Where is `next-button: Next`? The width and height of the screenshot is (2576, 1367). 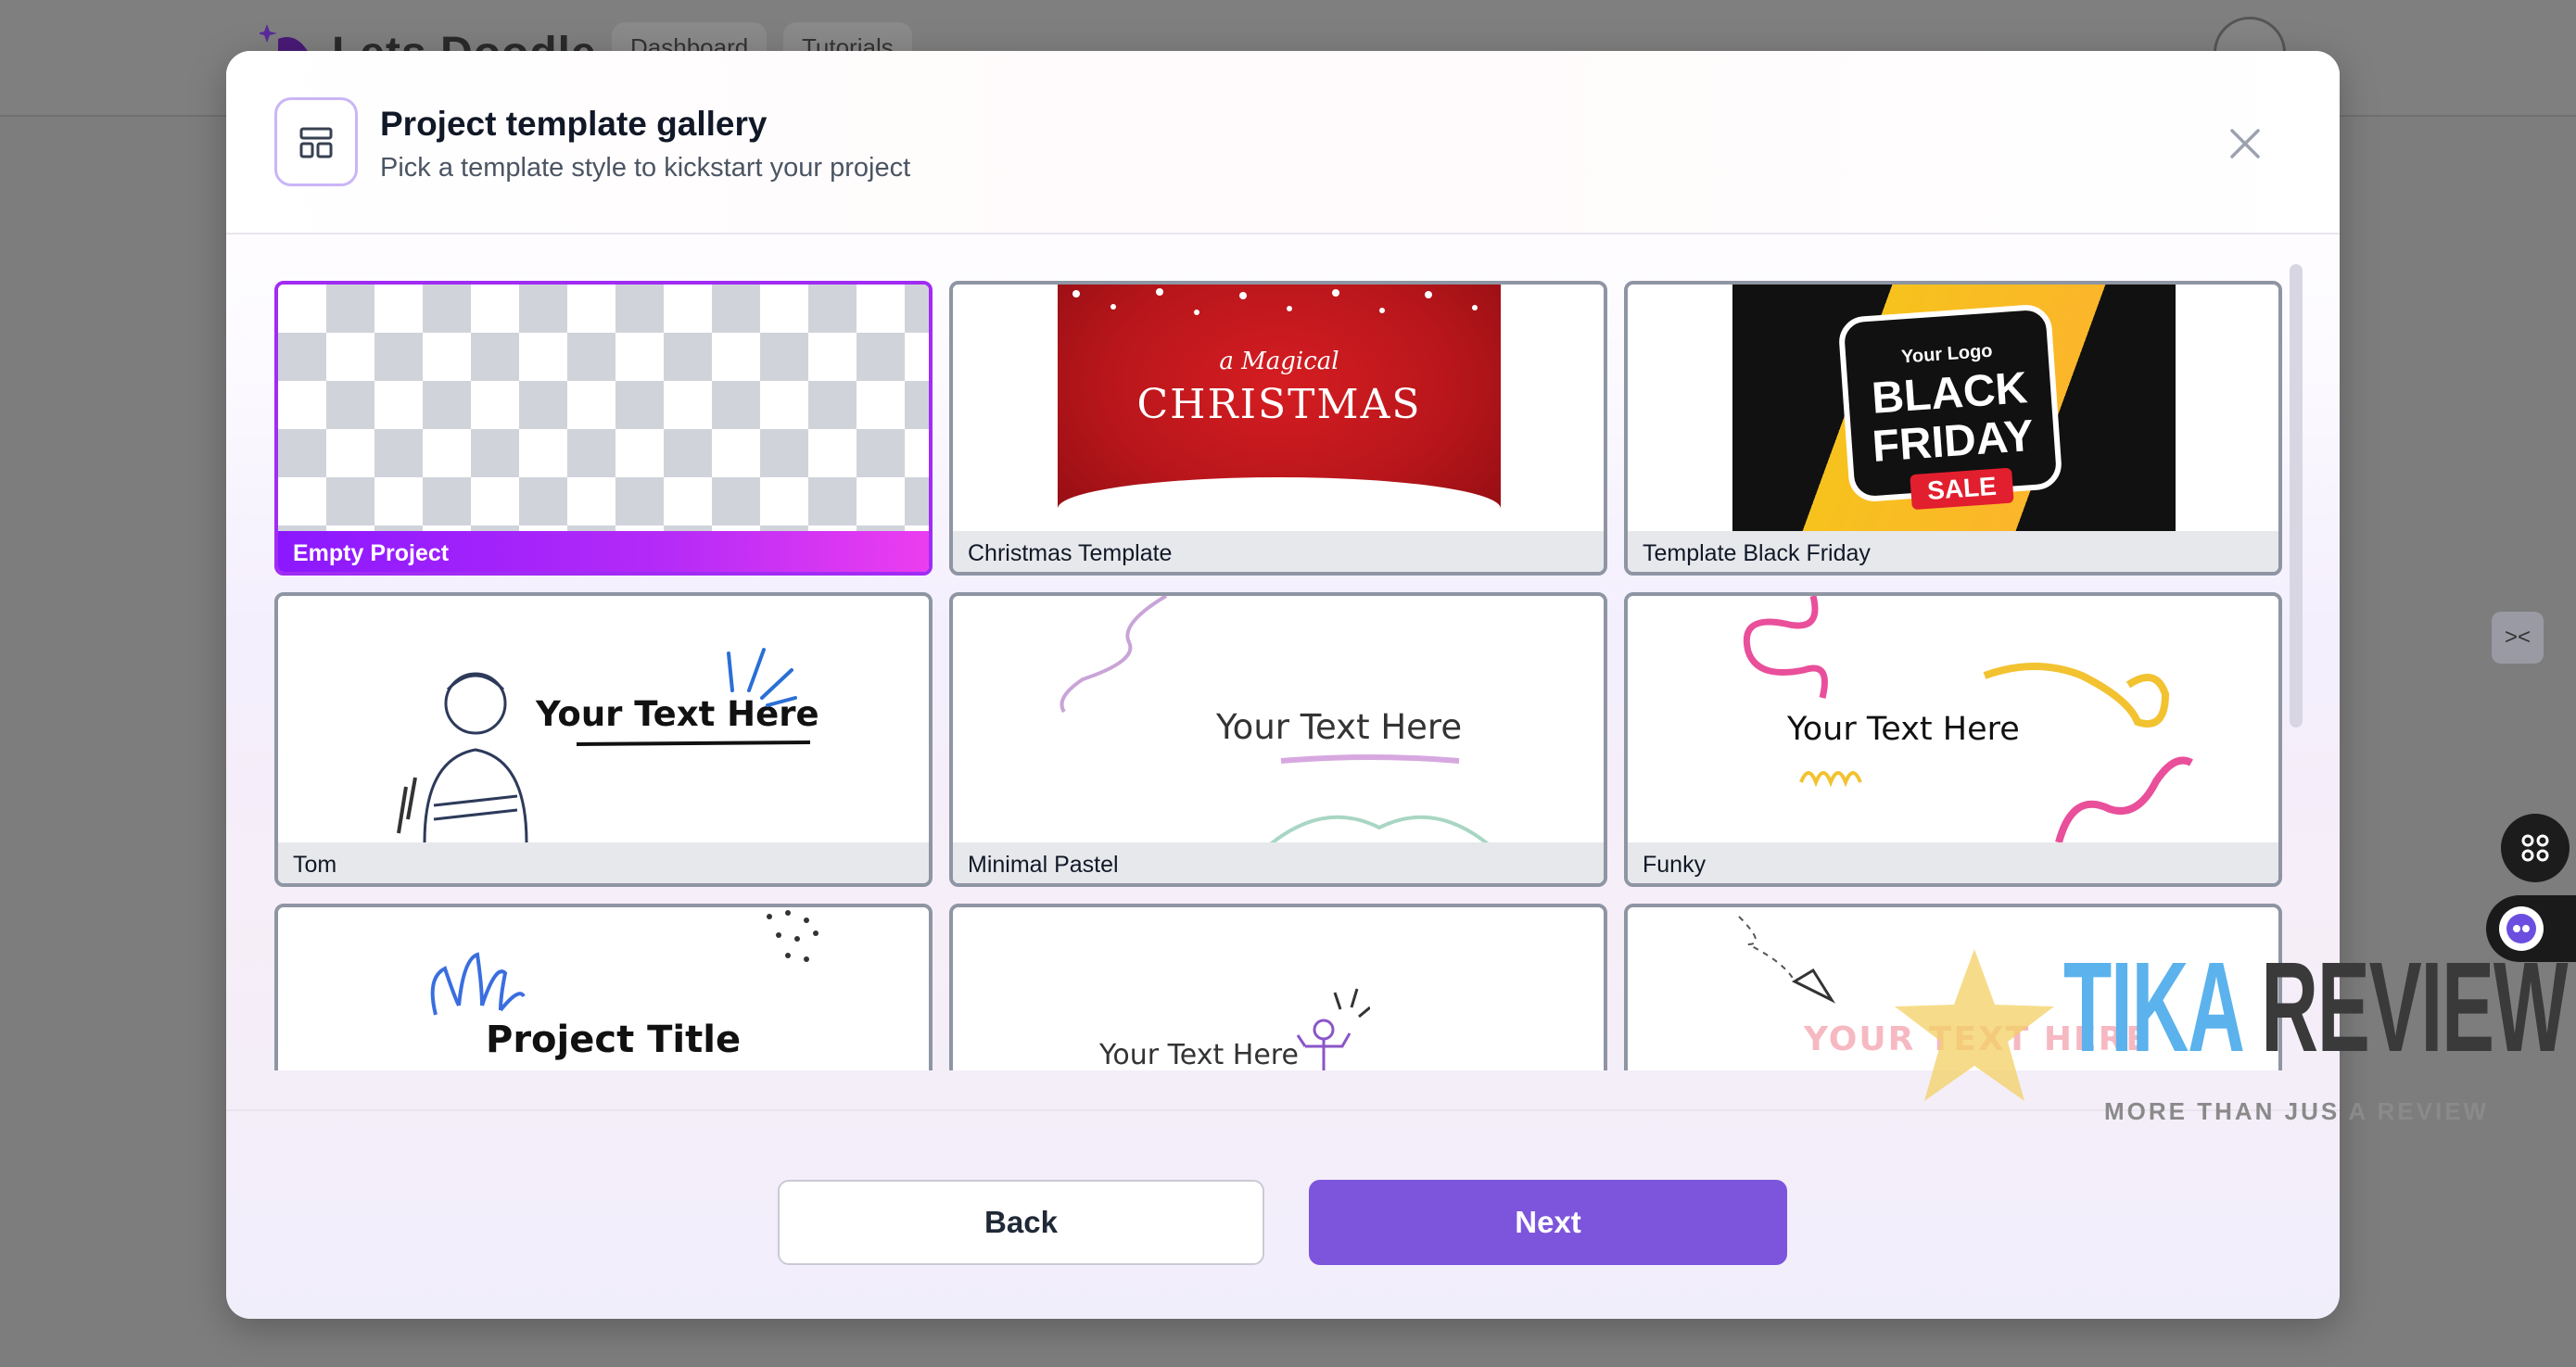
next-button: Next is located at coordinates (1548, 1222).